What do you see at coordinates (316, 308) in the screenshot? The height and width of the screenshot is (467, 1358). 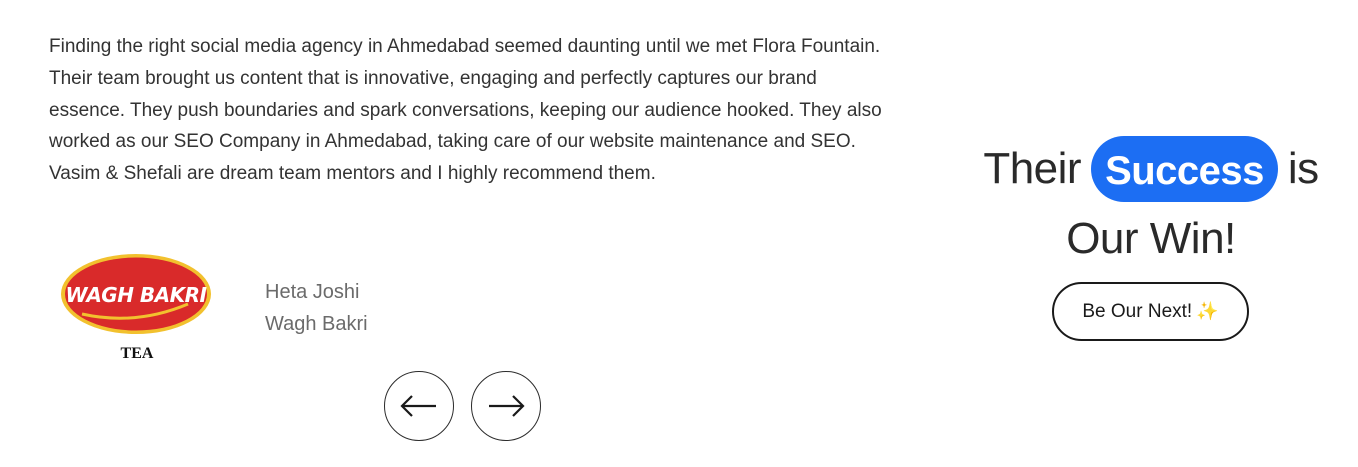 I see `testimonial-author: Heta Joshi Wagh Bakri` at bounding box center [316, 308].